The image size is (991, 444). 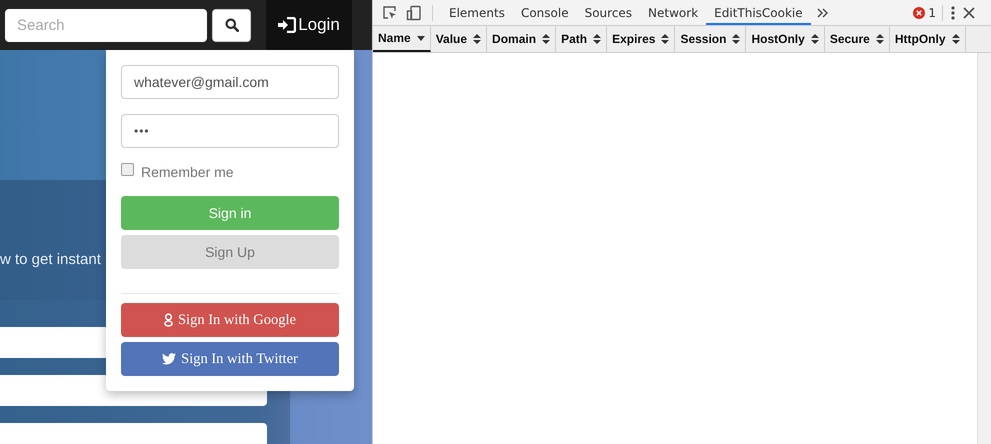 What do you see at coordinates (420, 38) in the screenshot?
I see `sort-down-icon` at bounding box center [420, 38].